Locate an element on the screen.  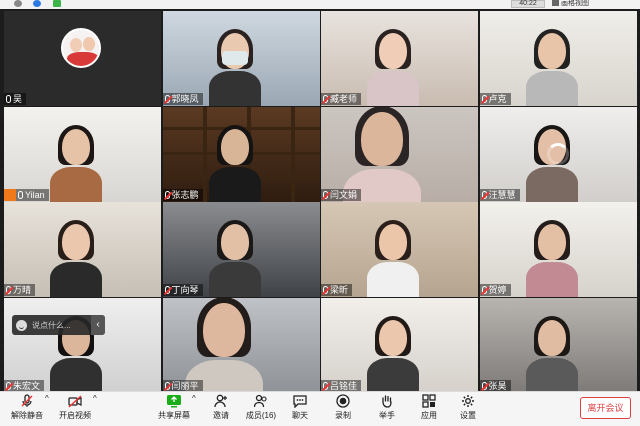
chat-button: 聊天 is located at coordinates (300, 410).